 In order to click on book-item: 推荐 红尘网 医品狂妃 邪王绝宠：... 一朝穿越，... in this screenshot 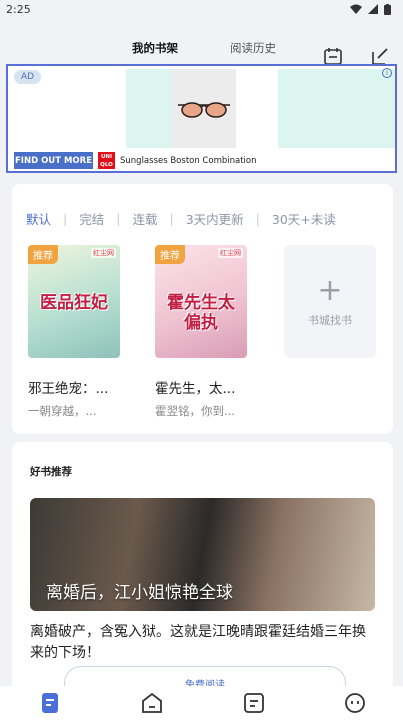, I will do `click(74, 332)`.